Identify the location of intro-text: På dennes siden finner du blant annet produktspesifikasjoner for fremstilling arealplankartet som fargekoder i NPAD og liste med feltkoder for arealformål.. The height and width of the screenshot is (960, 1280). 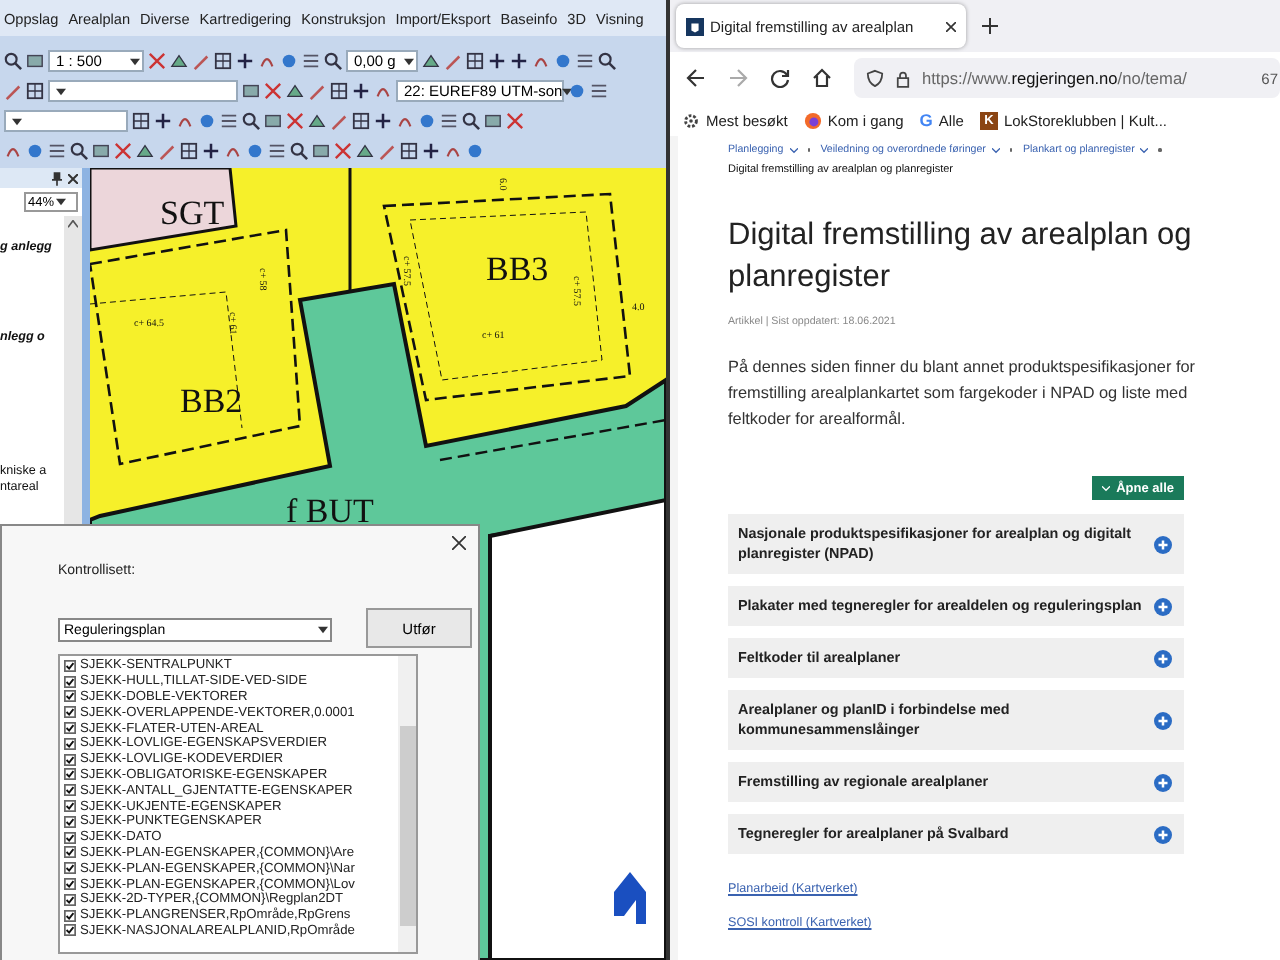
(962, 394).